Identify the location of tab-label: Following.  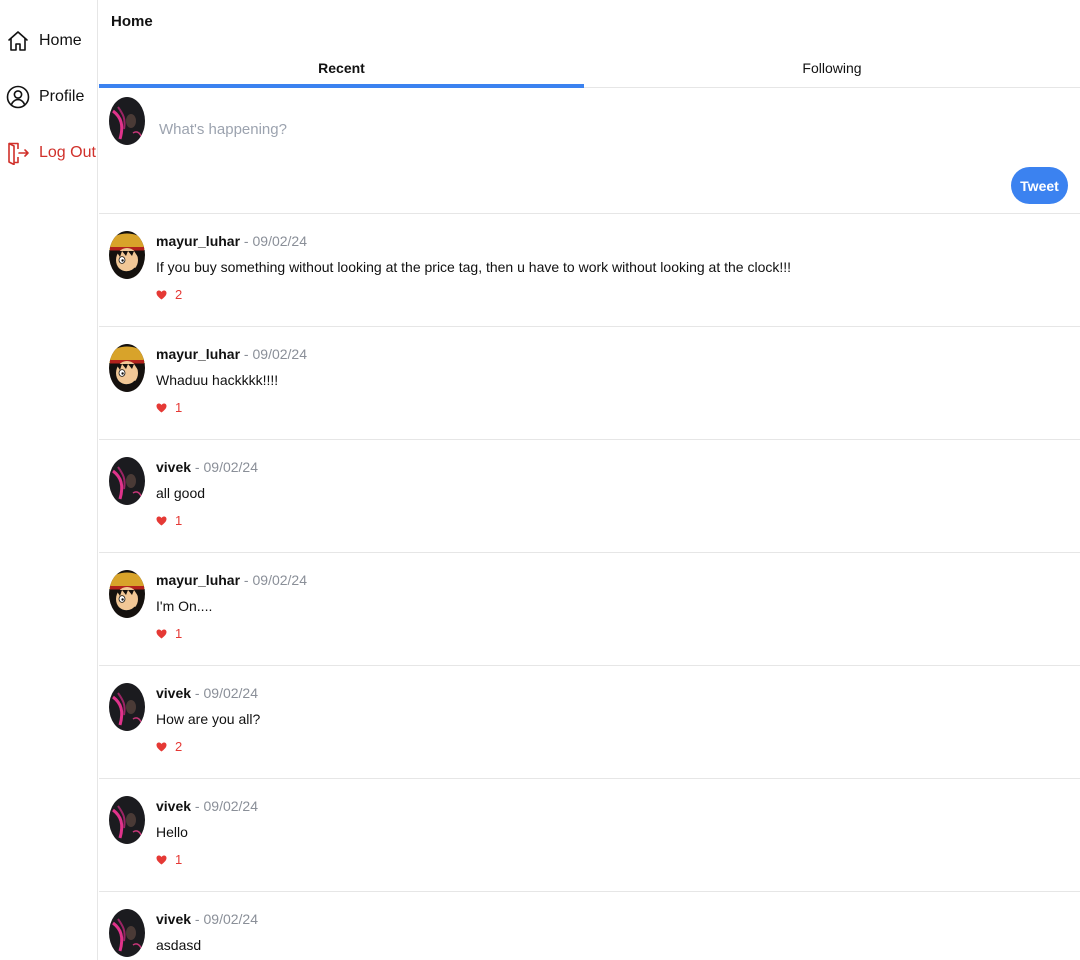
(832, 67).